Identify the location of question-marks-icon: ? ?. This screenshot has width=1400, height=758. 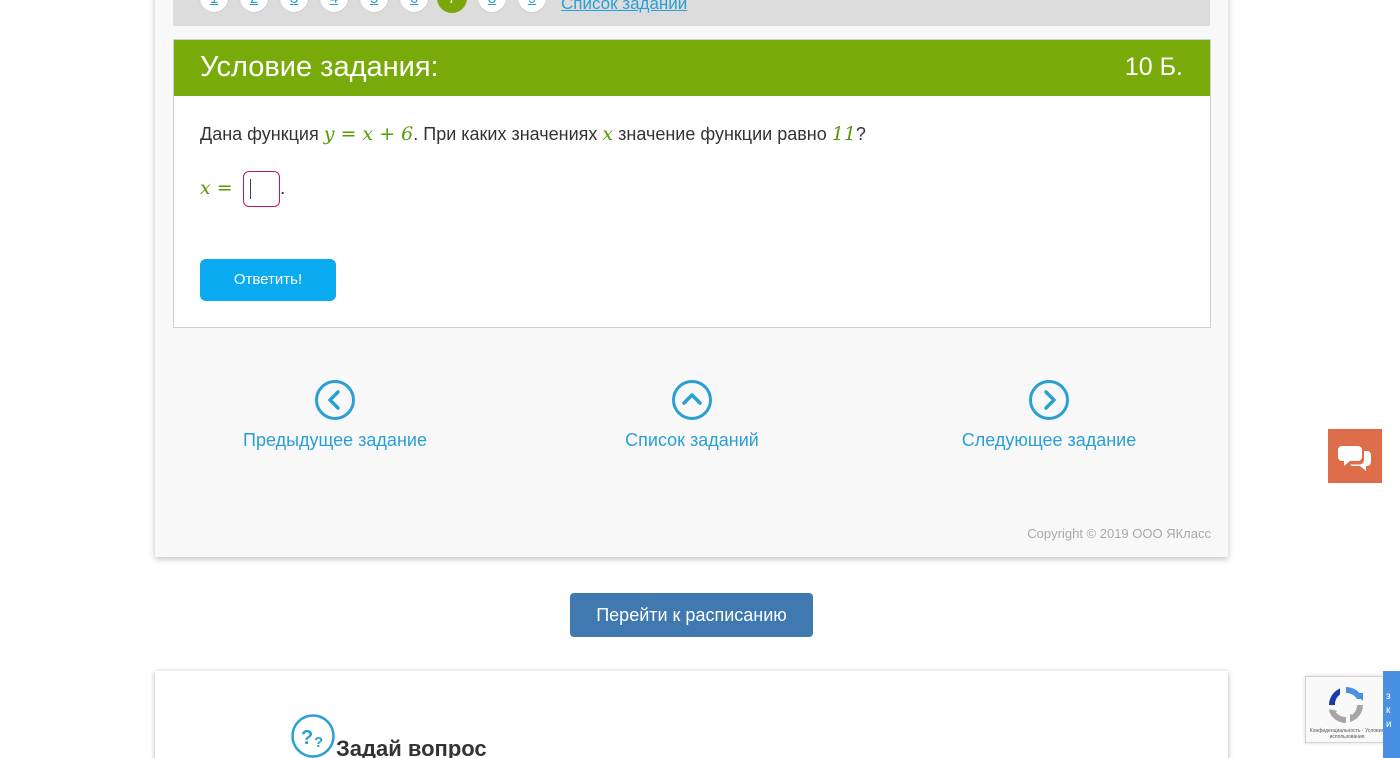
(313, 736).